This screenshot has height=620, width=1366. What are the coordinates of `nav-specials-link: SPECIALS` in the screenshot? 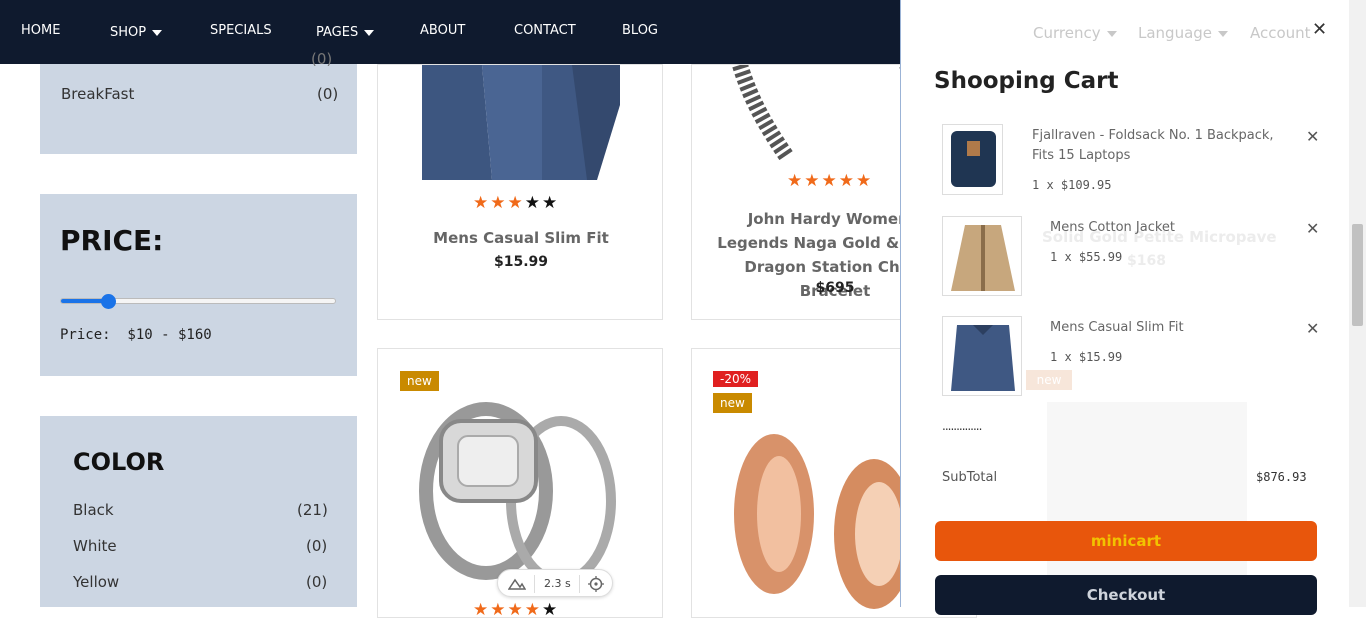 It's located at (241, 30).